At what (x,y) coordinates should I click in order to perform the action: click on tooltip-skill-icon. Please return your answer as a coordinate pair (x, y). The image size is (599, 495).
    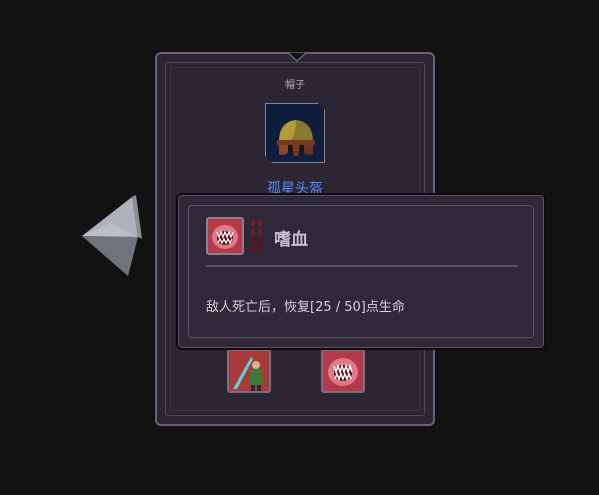
    Looking at the image, I should click on (225, 236).